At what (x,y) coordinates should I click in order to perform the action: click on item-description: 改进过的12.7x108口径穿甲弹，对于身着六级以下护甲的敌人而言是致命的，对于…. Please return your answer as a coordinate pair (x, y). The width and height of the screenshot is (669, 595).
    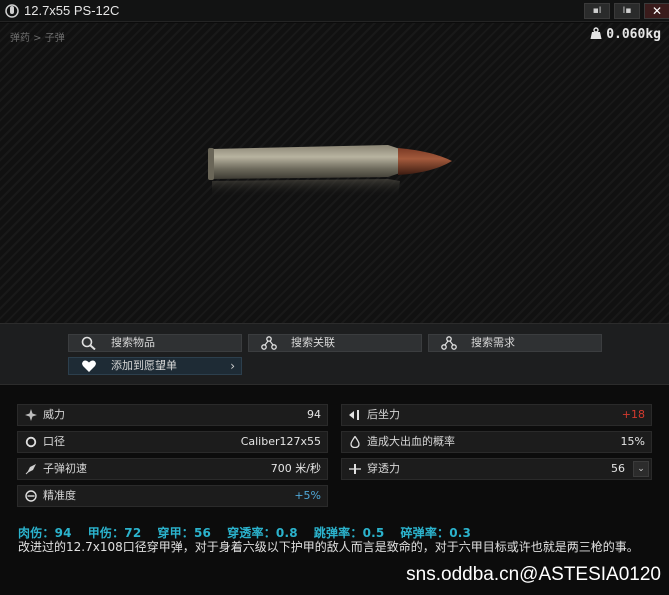
    Looking at the image, I should click on (328, 547).